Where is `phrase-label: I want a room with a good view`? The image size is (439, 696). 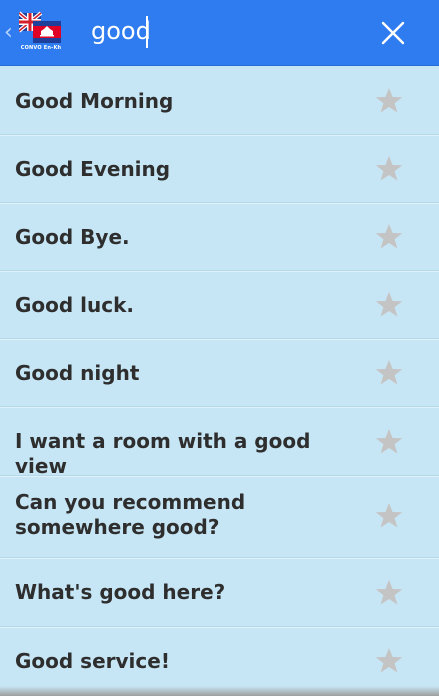 phrase-label: I want a room with a good view is located at coordinates (163, 453).